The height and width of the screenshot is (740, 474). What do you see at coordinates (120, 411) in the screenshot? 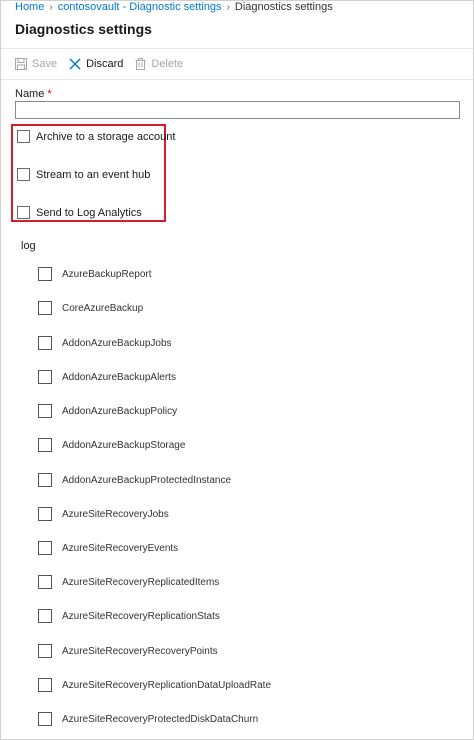
I see `log-item-label: AddonAzureBackupPolicy` at bounding box center [120, 411].